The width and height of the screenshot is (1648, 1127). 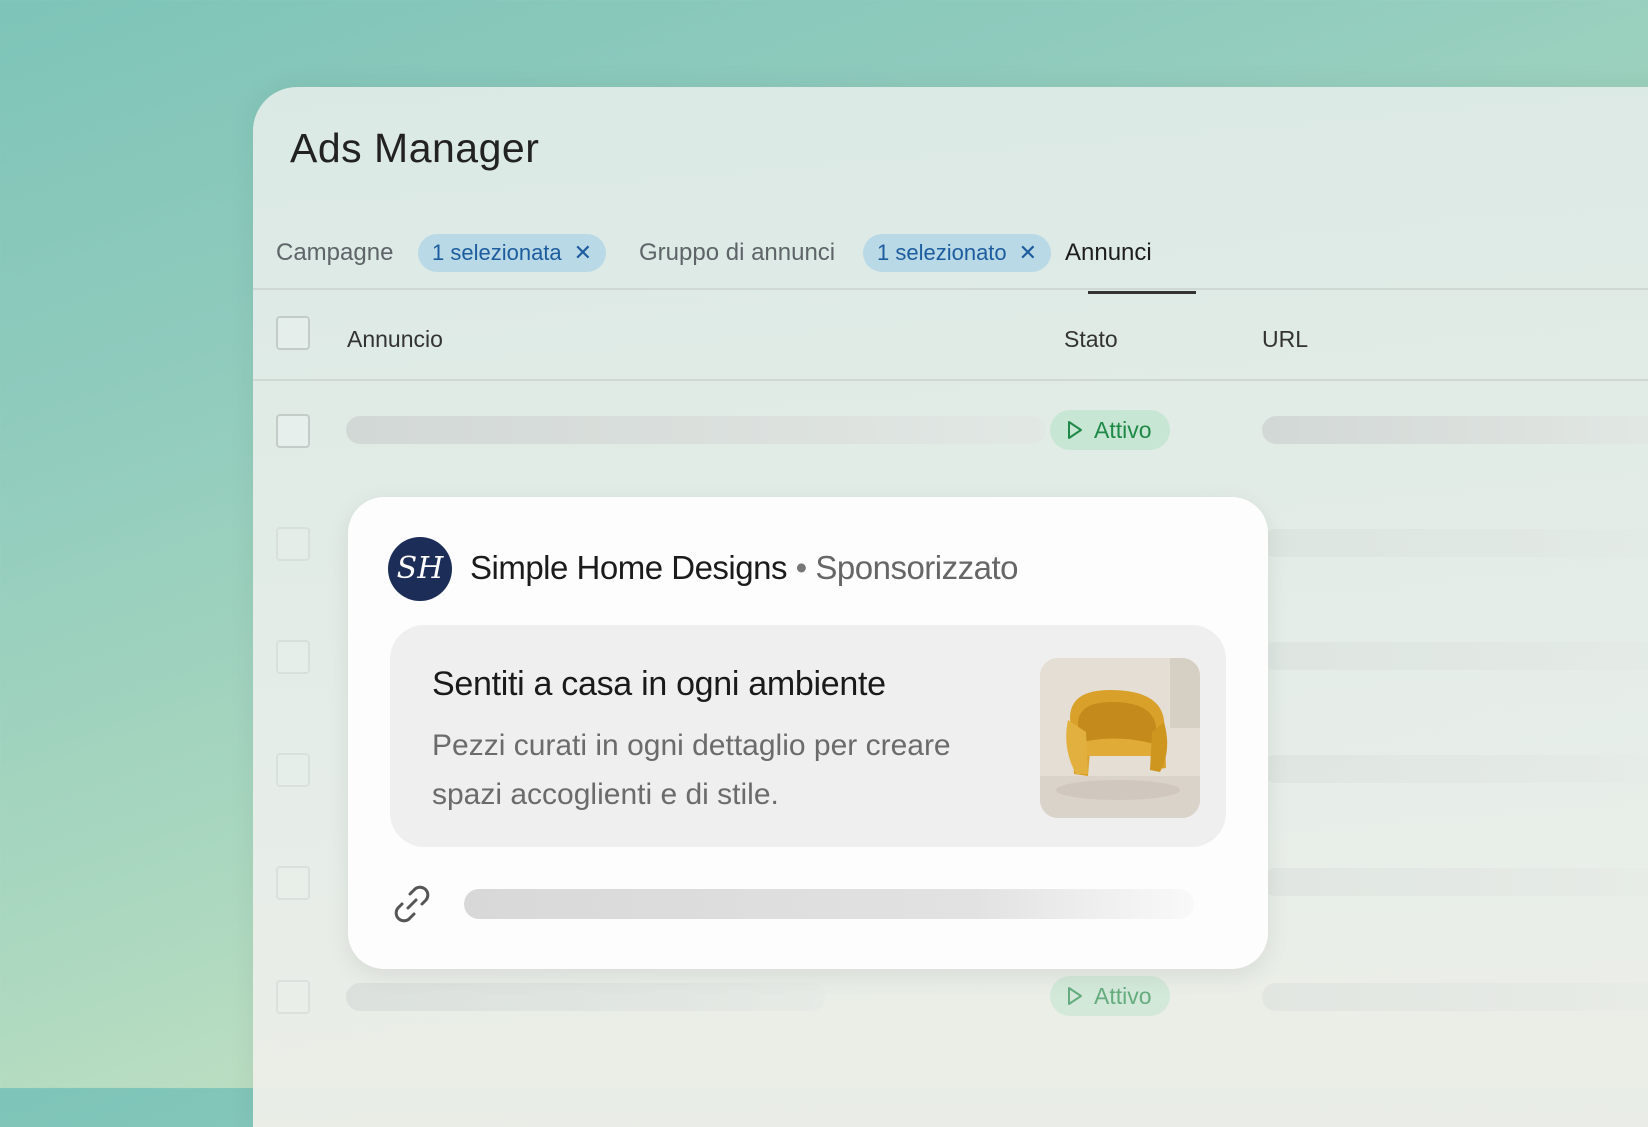 What do you see at coordinates (628, 567) in the screenshot?
I see `brand-name: Simple Home Designs` at bounding box center [628, 567].